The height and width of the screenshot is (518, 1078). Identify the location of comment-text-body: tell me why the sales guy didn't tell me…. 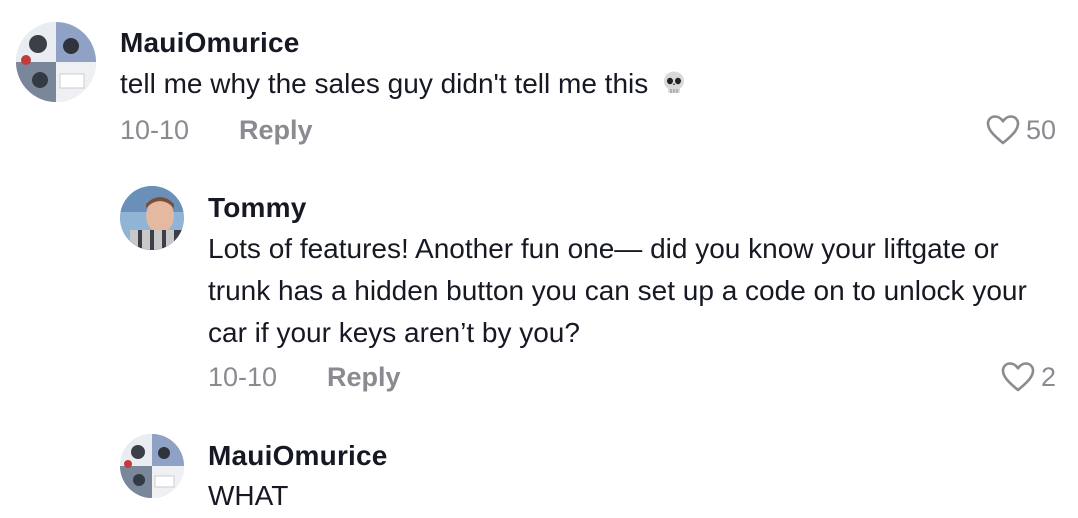
(384, 83).